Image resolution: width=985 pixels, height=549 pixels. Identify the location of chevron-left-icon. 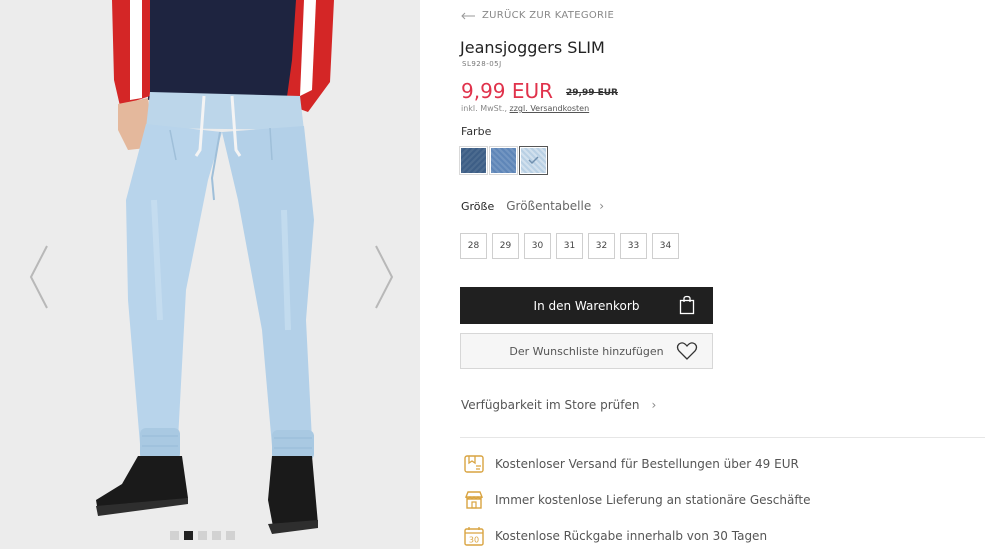
(38, 277).